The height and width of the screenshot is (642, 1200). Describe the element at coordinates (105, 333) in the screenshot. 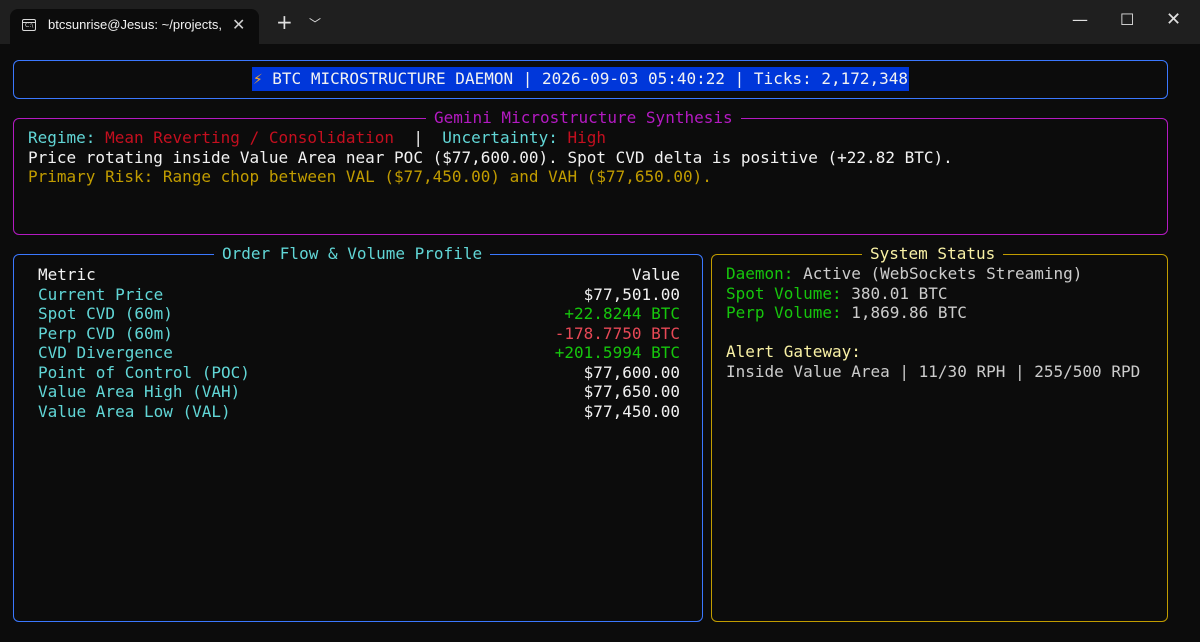

I see `metric-name: Perp CVD (60m)` at that location.